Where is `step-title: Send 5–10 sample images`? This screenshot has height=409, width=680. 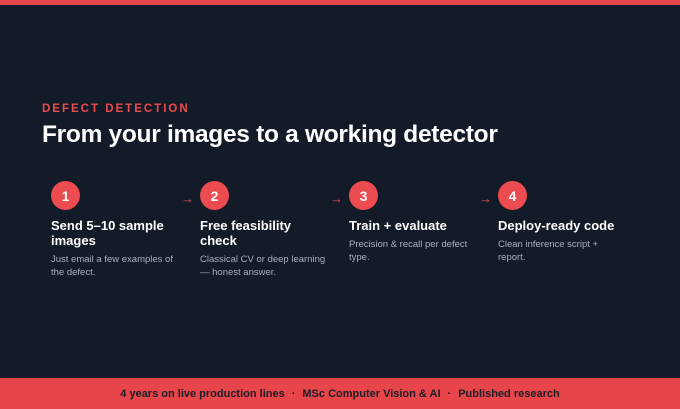
step-title: Send 5–10 sample images is located at coordinates (107, 233).